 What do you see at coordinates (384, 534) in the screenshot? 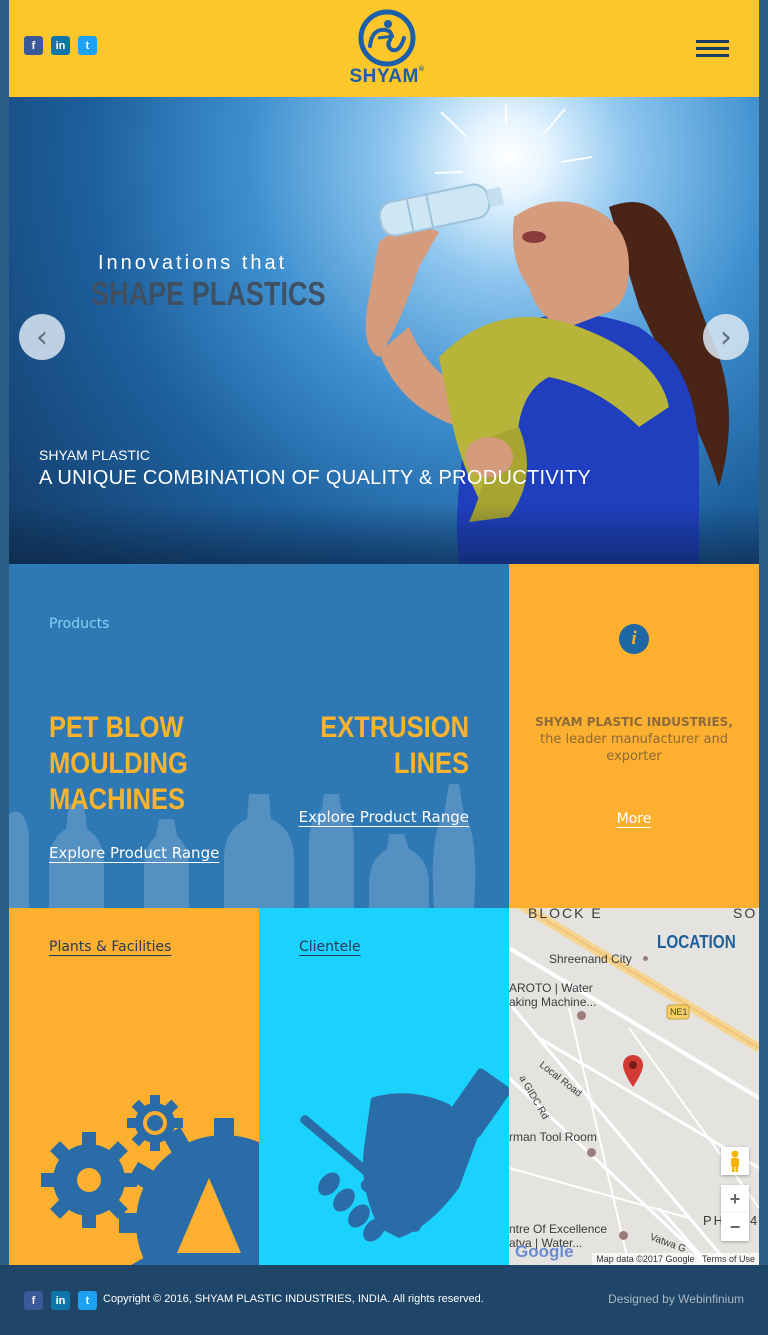
I see `hero-bottom-shade` at bounding box center [384, 534].